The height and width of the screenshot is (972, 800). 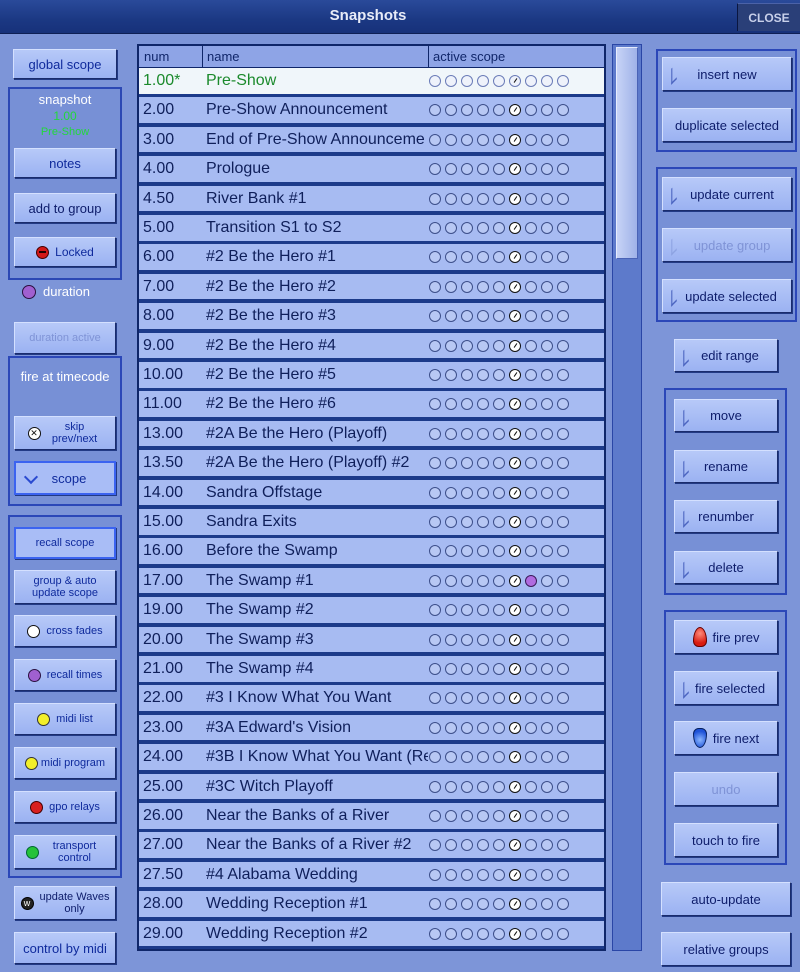 I want to click on fire-prev-button: fire prev, so click(x=726, y=637).